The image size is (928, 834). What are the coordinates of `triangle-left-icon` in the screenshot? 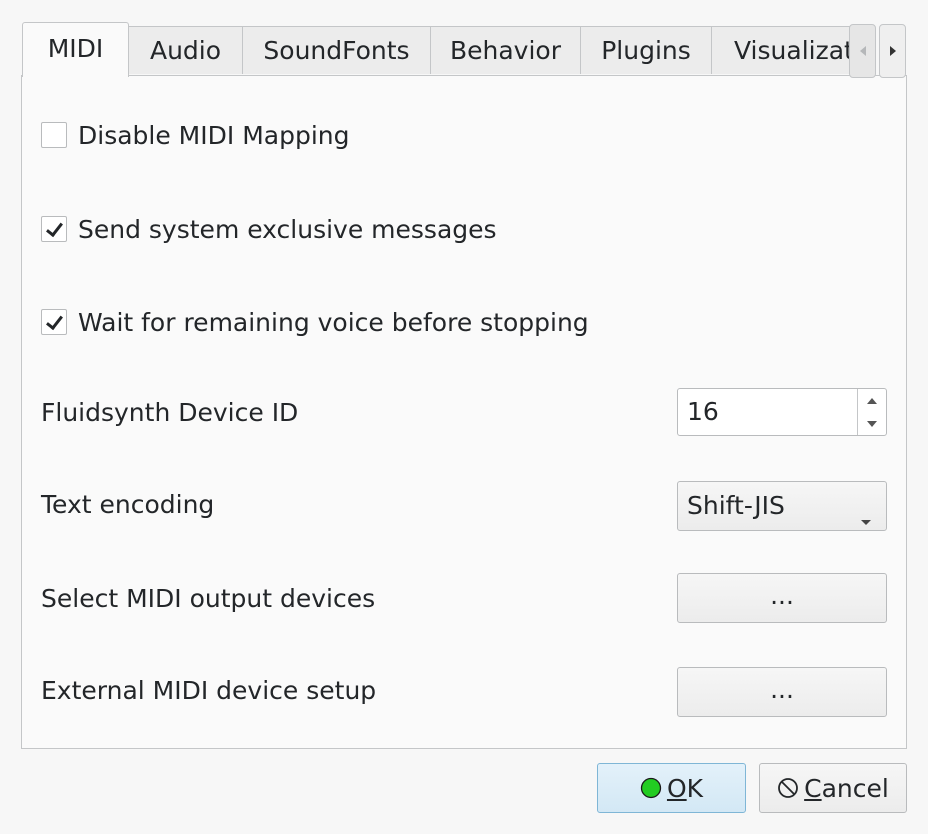 It's located at (863, 51).